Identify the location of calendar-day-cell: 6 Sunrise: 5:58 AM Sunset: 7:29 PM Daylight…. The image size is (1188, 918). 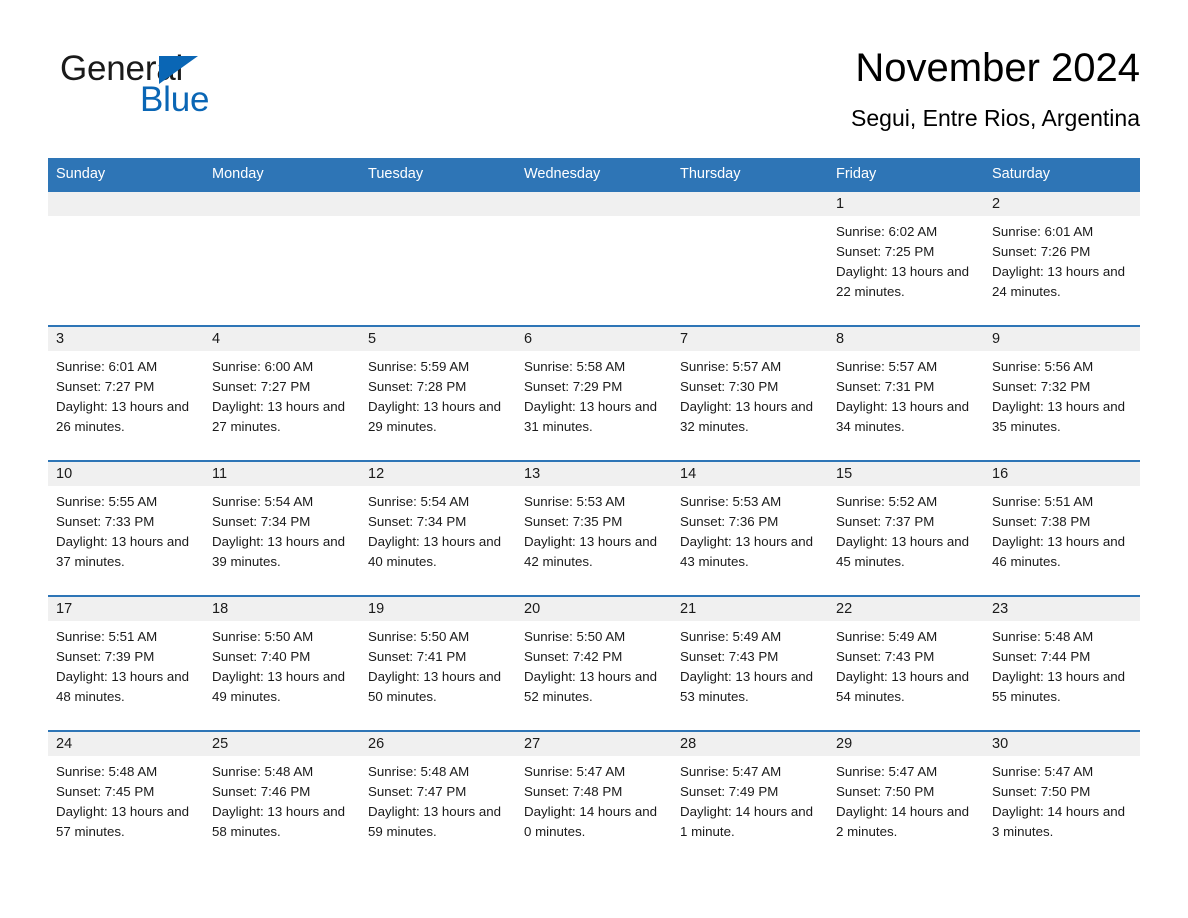
(594, 393).